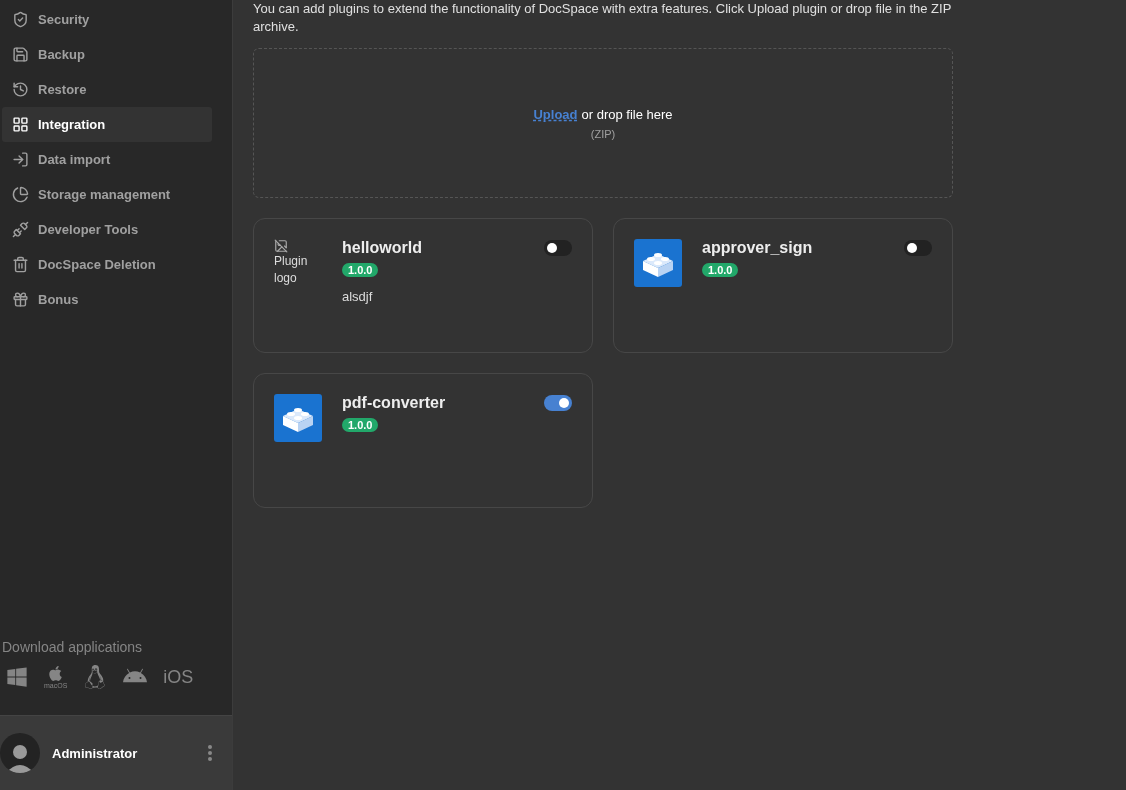 Image resolution: width=1126 pixels, height=790 pixels. What do you see at coordinates (20, 19) in the screenshot?
I see `shield-icon` at bounding box center [20, 19].